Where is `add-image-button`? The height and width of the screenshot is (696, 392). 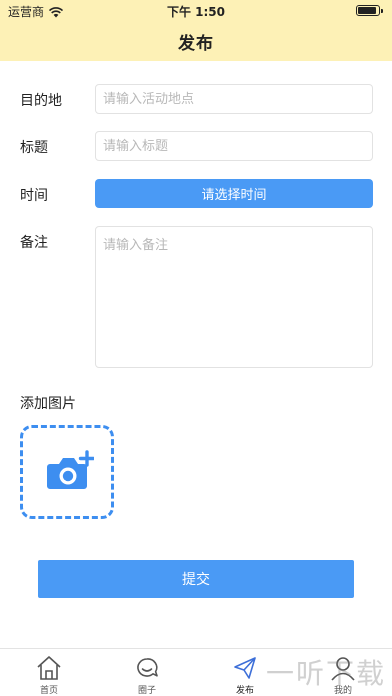
add-image-button is located at coordinates (67, 472).